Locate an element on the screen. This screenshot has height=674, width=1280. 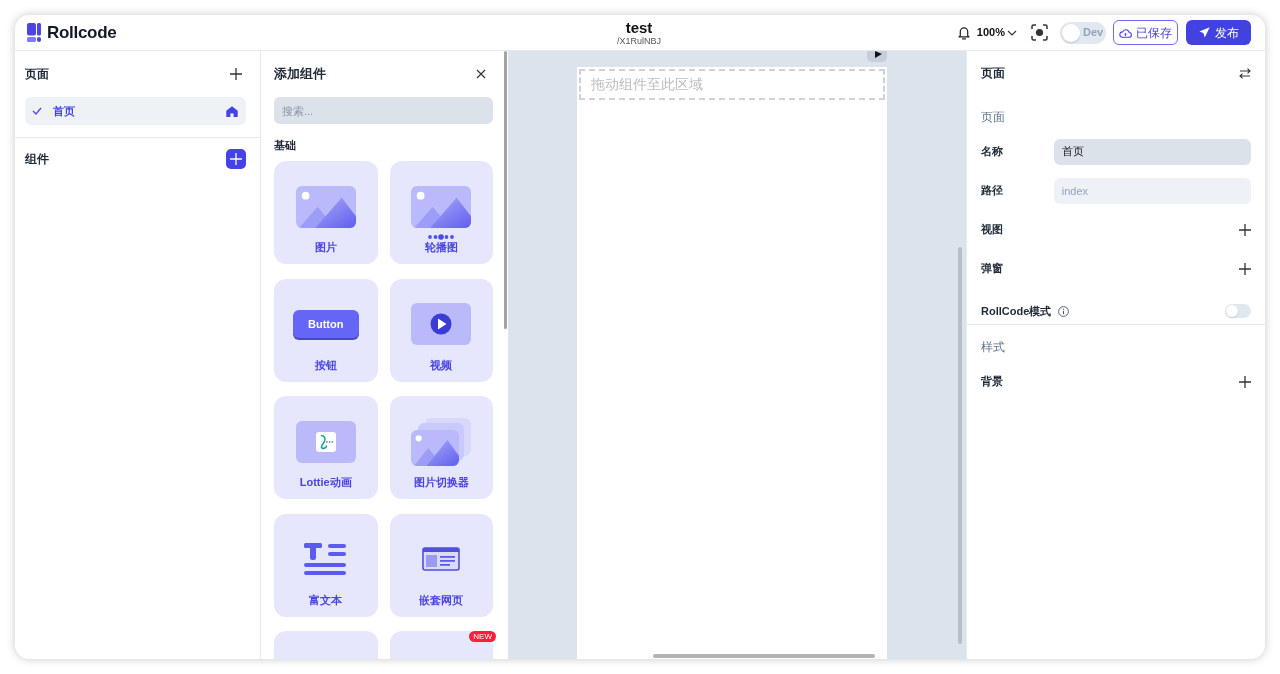
component-card: 嵌套网页 is located at coordinates (441, 565).